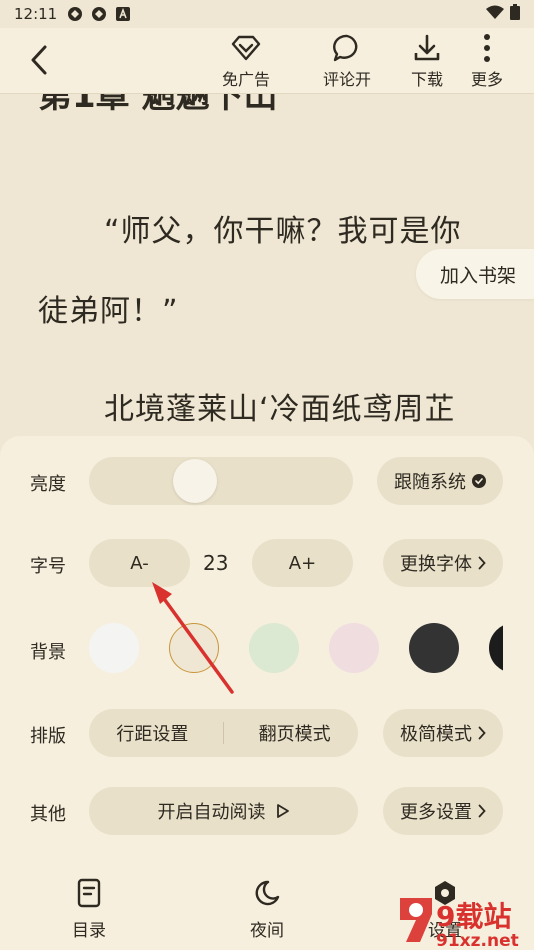  I want to click on download-label: 下载, so click(426, 79).